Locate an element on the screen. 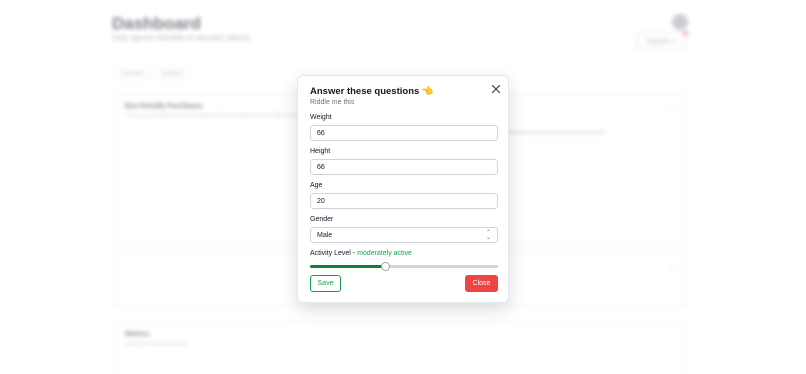 Image resolution: width=806 pixels, height=374 pixels. close-icon is located at coordinates (496, 89).